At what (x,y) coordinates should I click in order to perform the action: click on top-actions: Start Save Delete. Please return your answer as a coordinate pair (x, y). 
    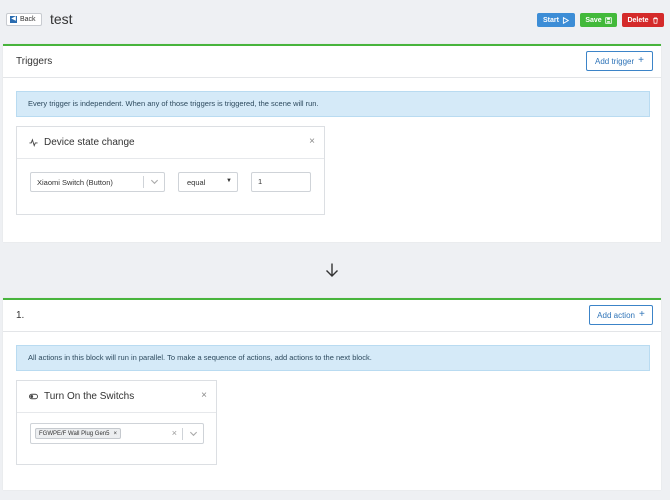
    Looking at the image, I should click on (600, 20).